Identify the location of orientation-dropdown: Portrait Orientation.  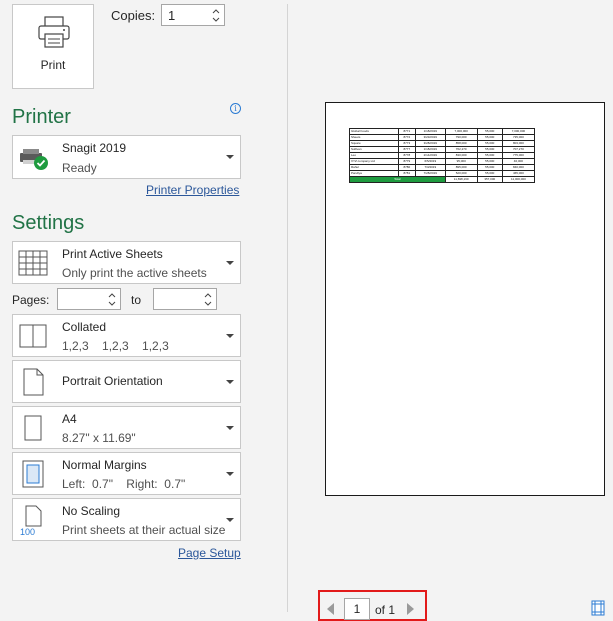
(126, 381).